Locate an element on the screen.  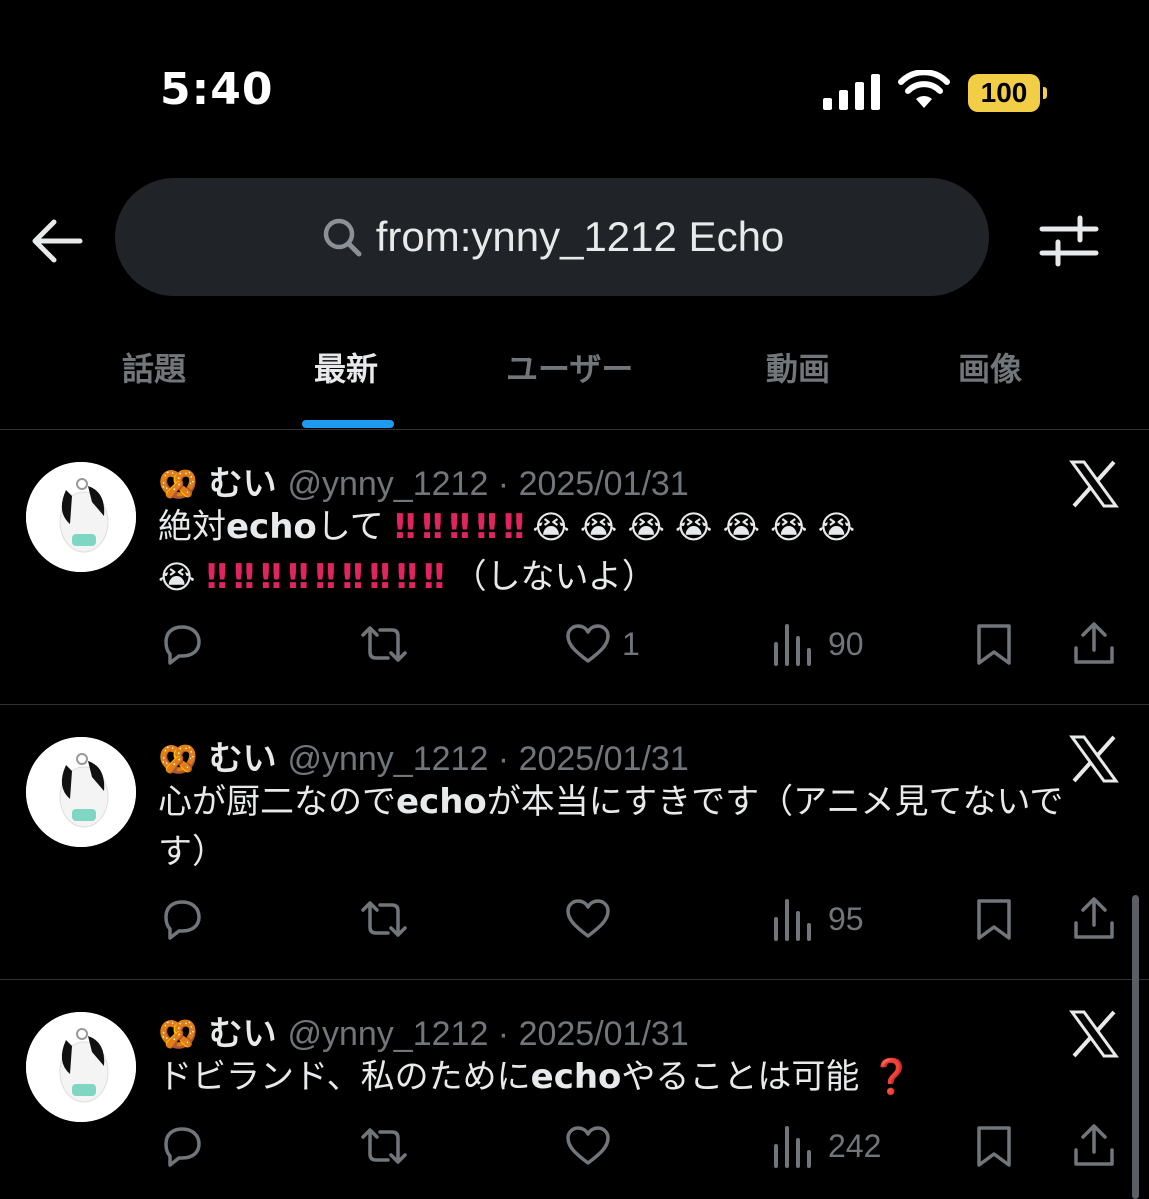
active-tab-indicator is located at coordinates (348, 424).